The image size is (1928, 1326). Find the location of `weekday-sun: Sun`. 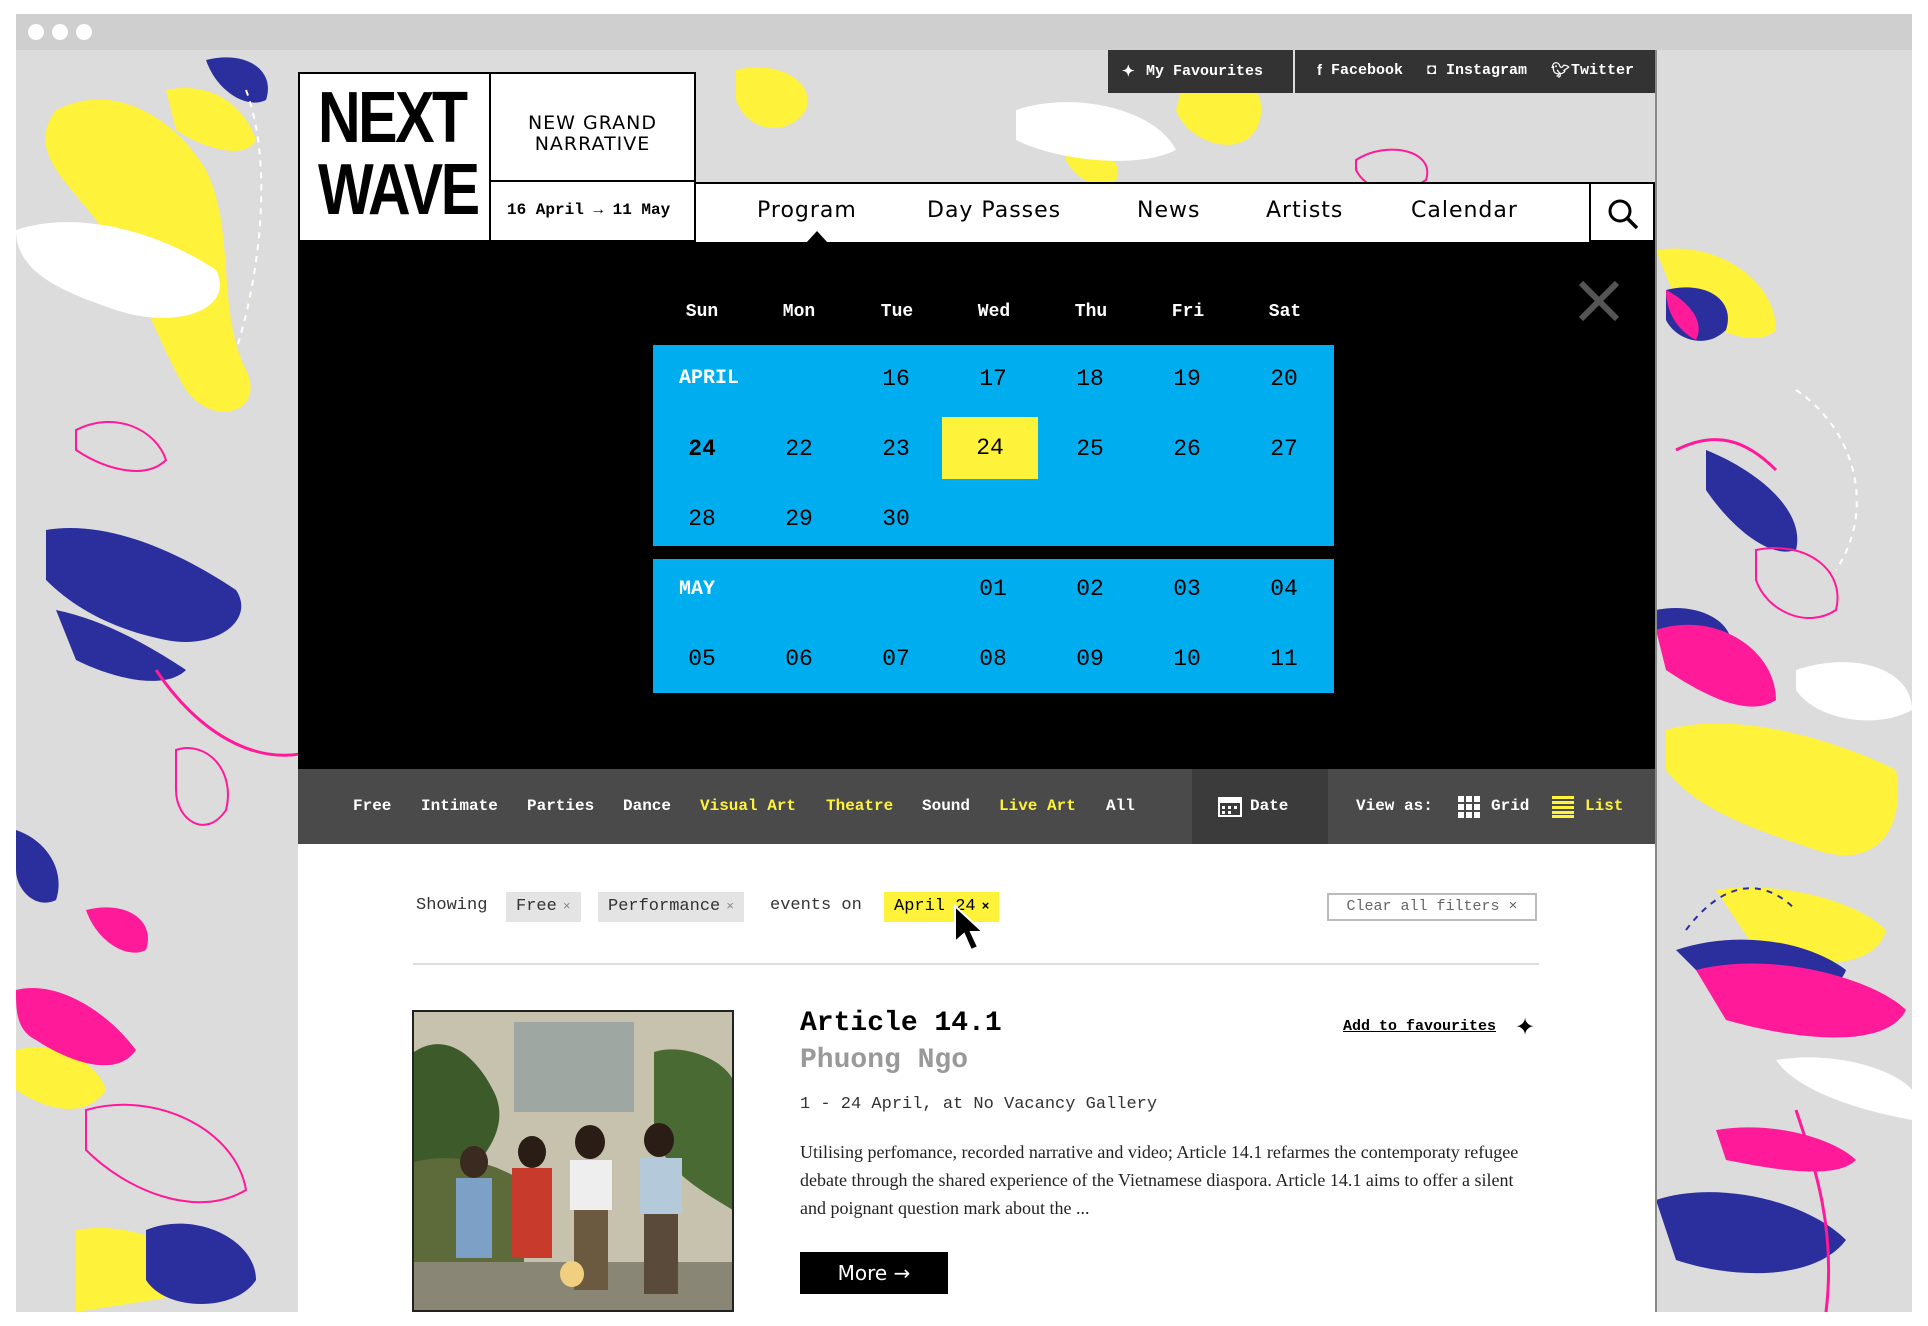

weekday-sun: Sun is located at coordinates (702, 312).